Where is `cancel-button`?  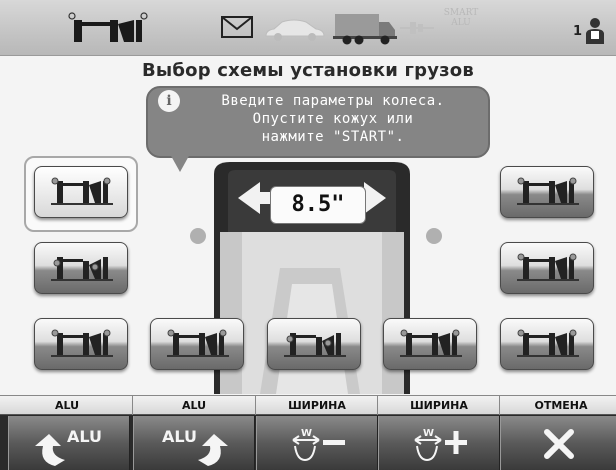 cancel-button is located at coordinates (558, 443).